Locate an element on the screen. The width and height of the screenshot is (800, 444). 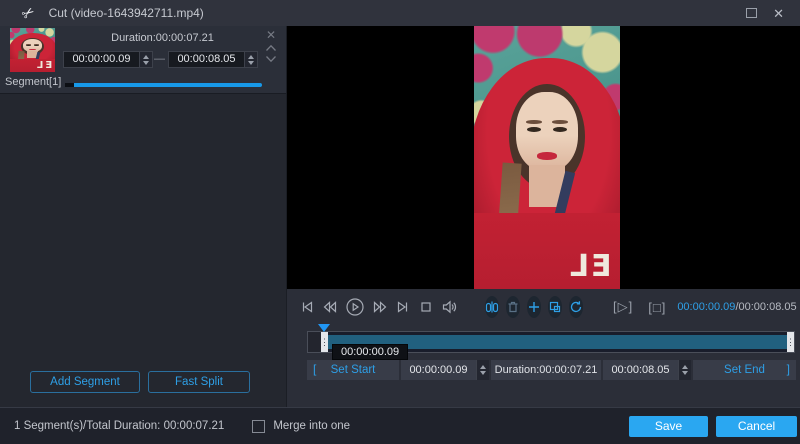
trim-start-handle is located at coordinates (324, 342).